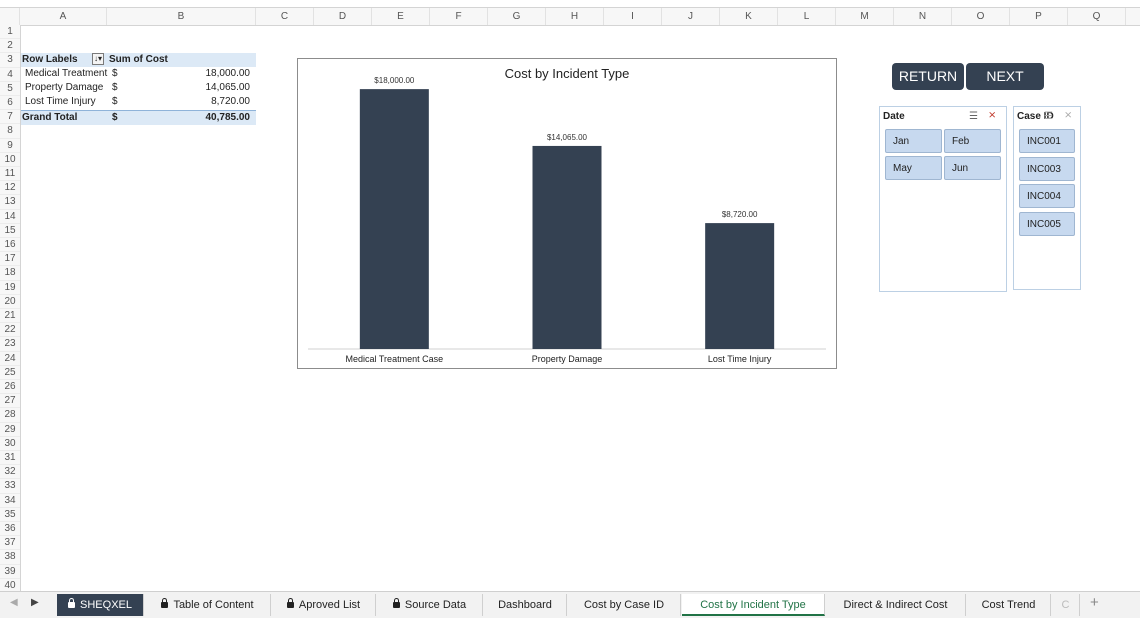  I want to click on row-header: 4, so click(10, 75).